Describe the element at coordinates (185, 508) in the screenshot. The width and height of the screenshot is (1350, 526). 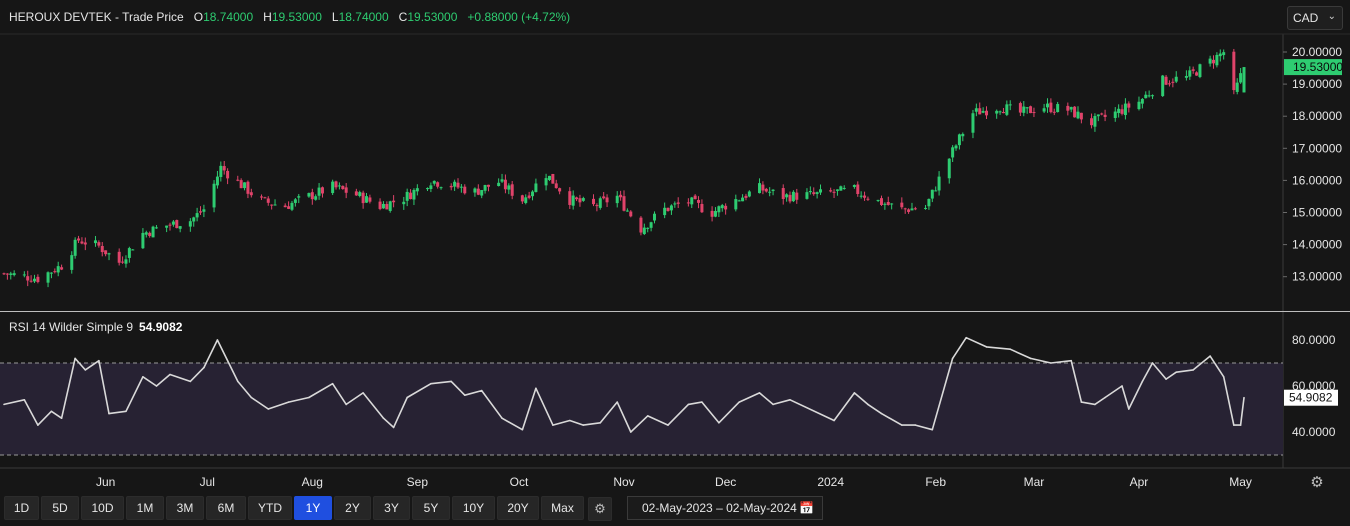
I see `range-3m-button: 3M` at that location.